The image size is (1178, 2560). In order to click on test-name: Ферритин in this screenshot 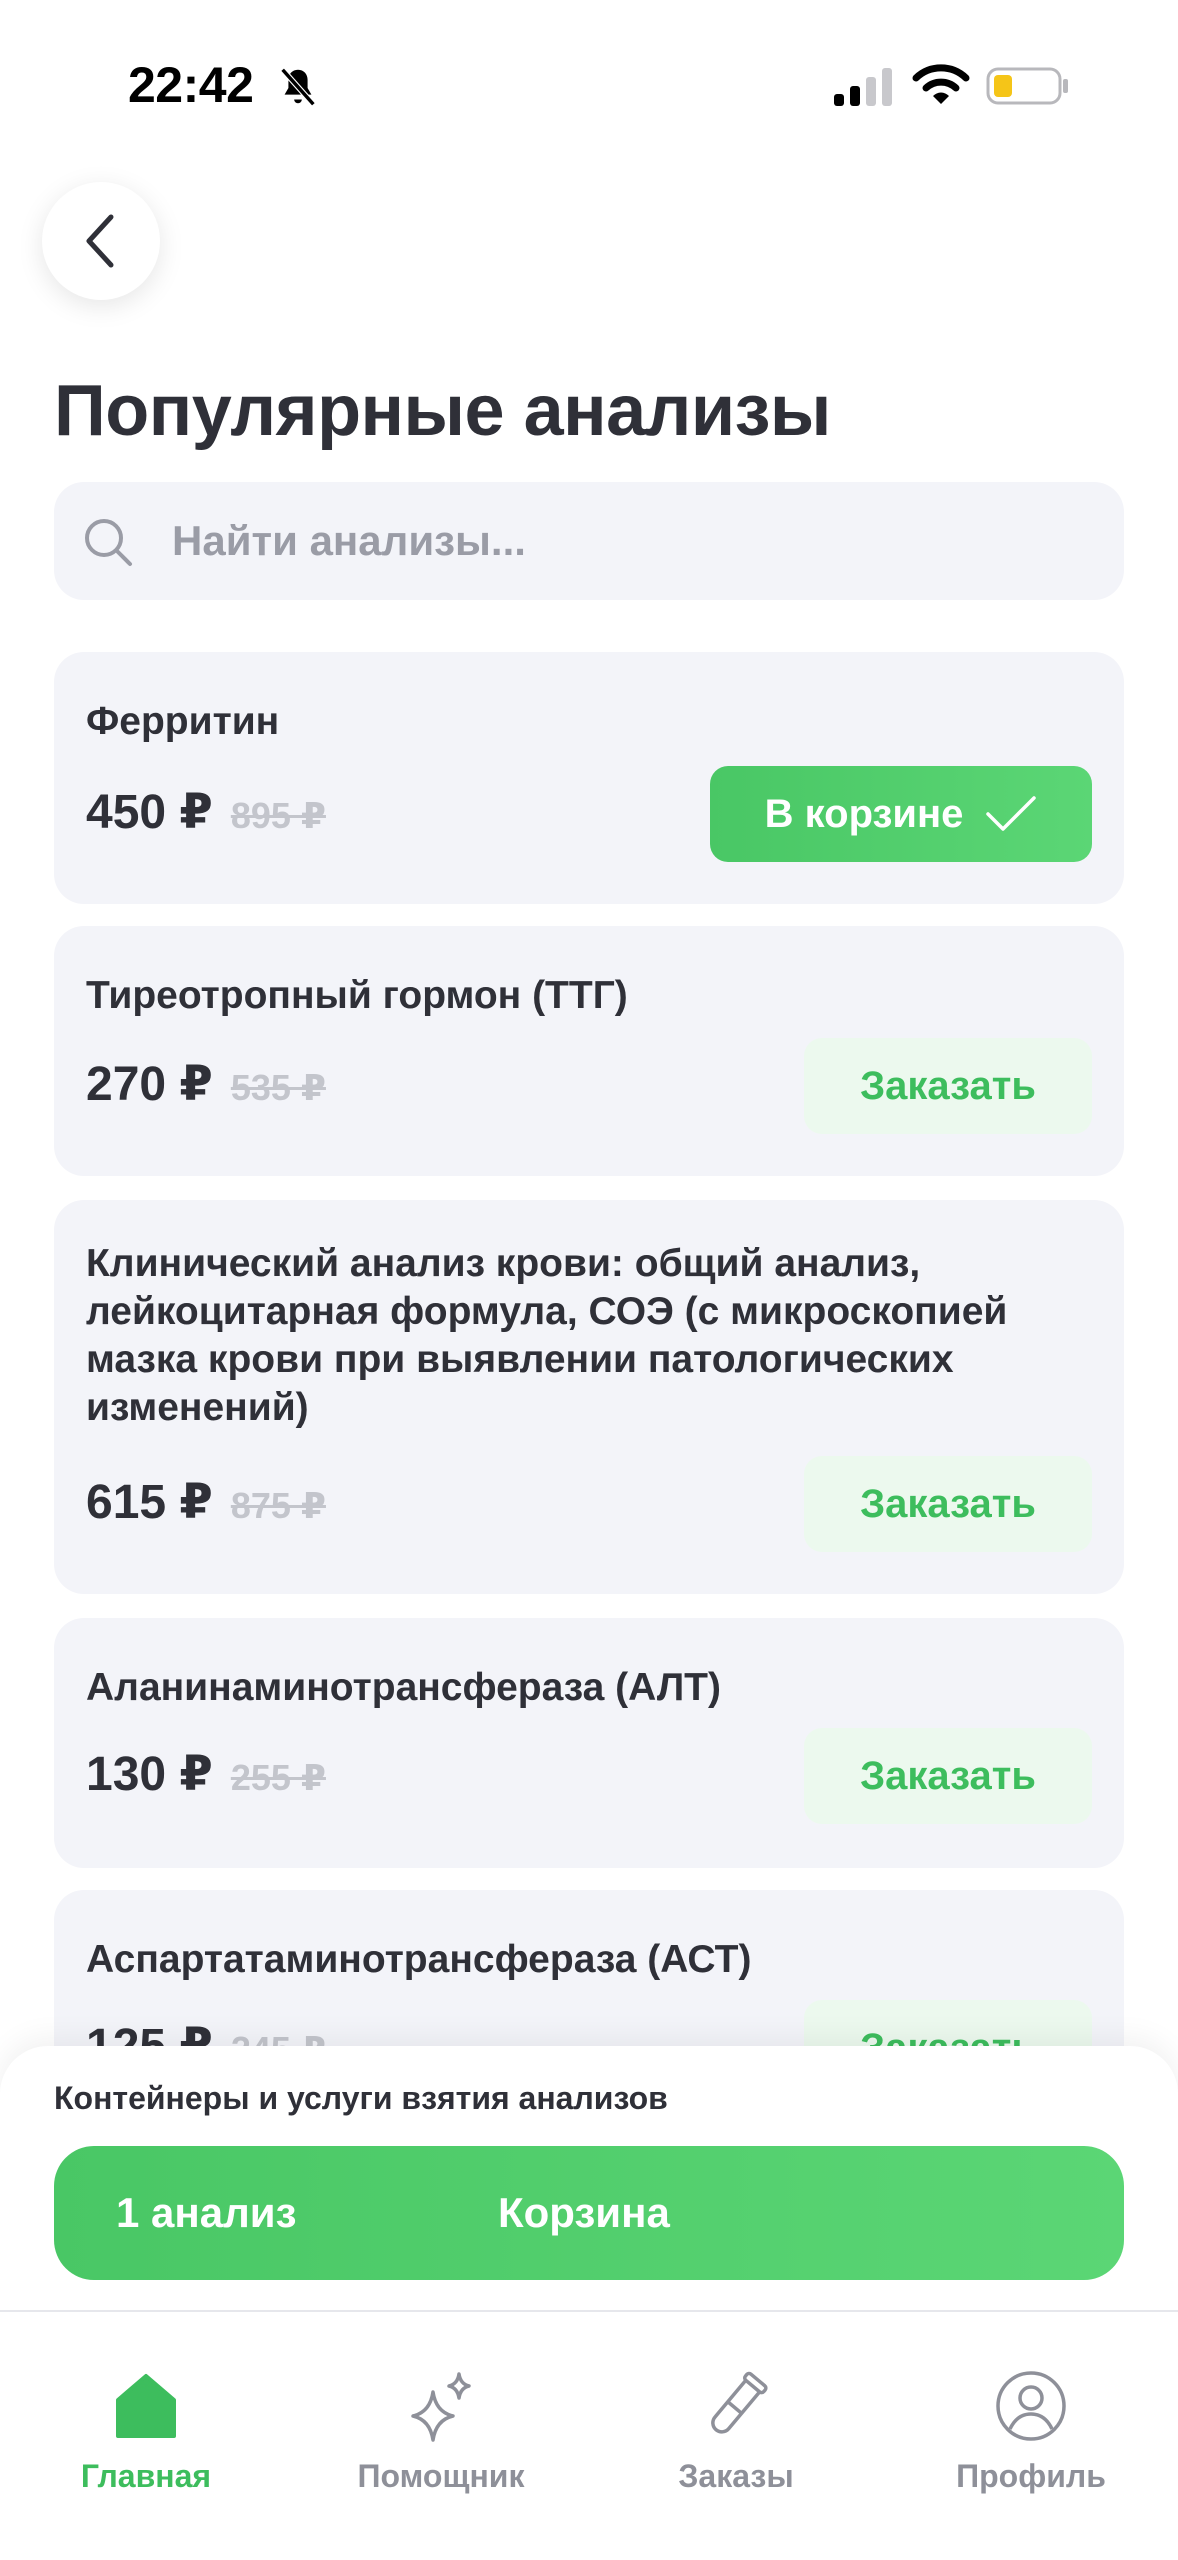, I will do `click(183, 721)`.